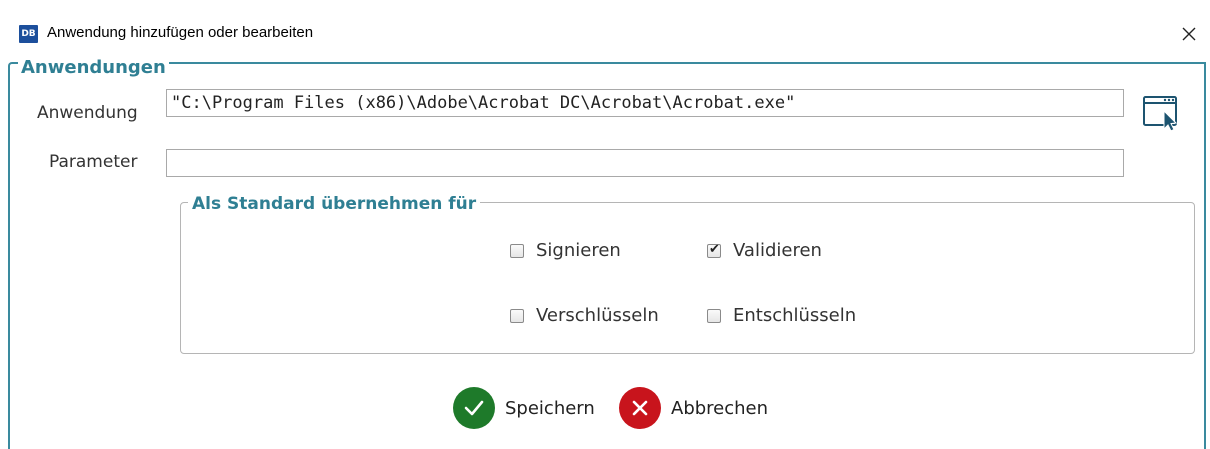 This screenshot has height=449, width=1210. I want to click on browse-application-button, so click(1162, 113).